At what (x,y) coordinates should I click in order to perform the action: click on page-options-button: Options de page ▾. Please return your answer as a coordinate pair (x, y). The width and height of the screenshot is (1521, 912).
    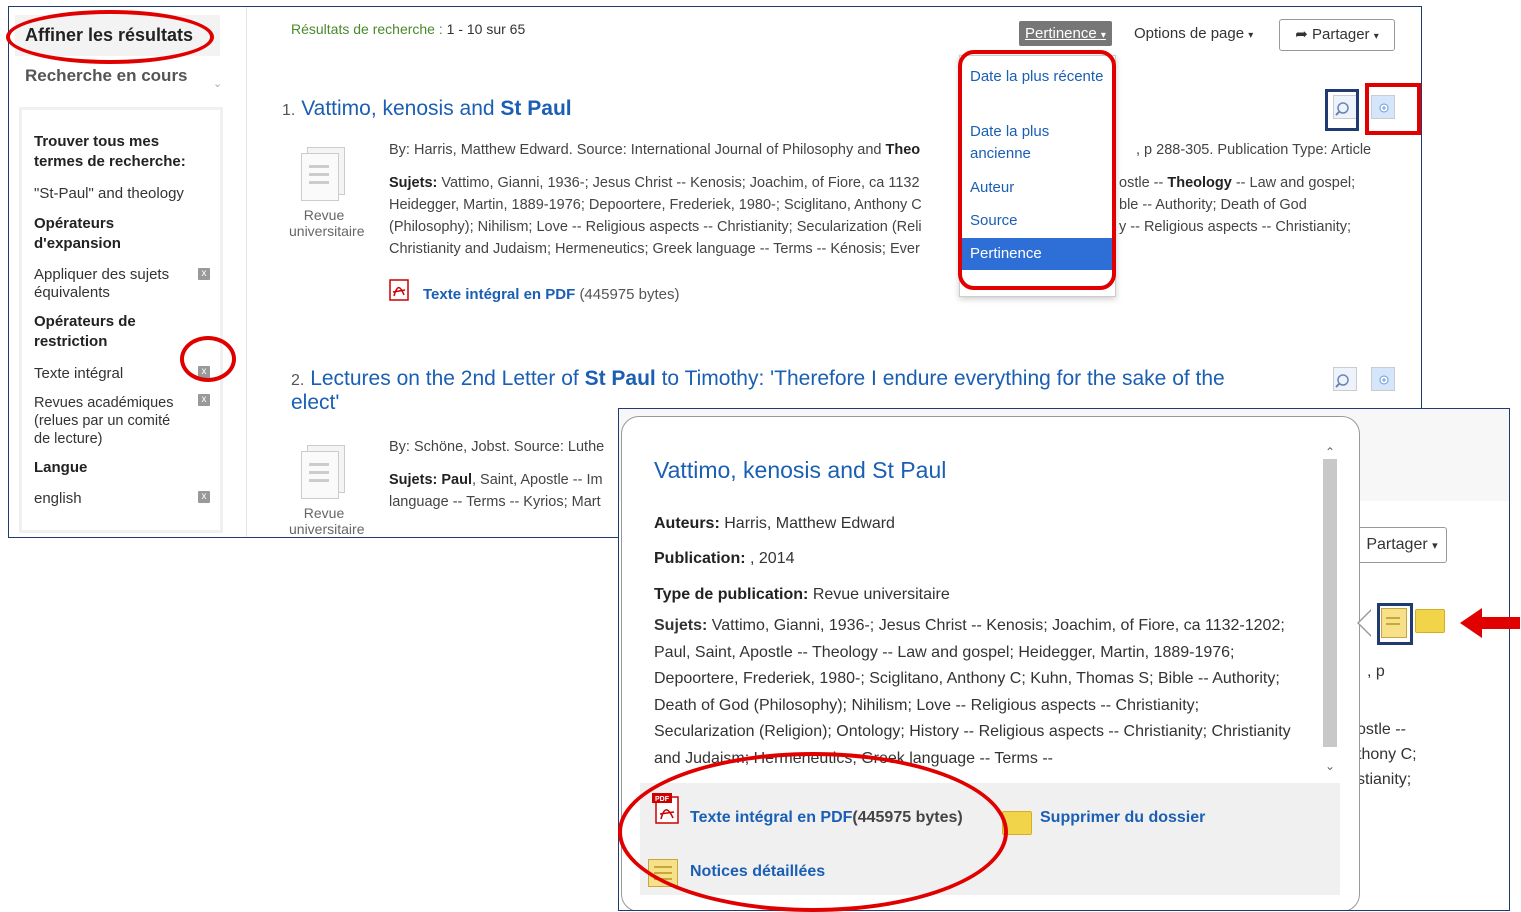
    Looking at the image, I should click on (1193, 33).